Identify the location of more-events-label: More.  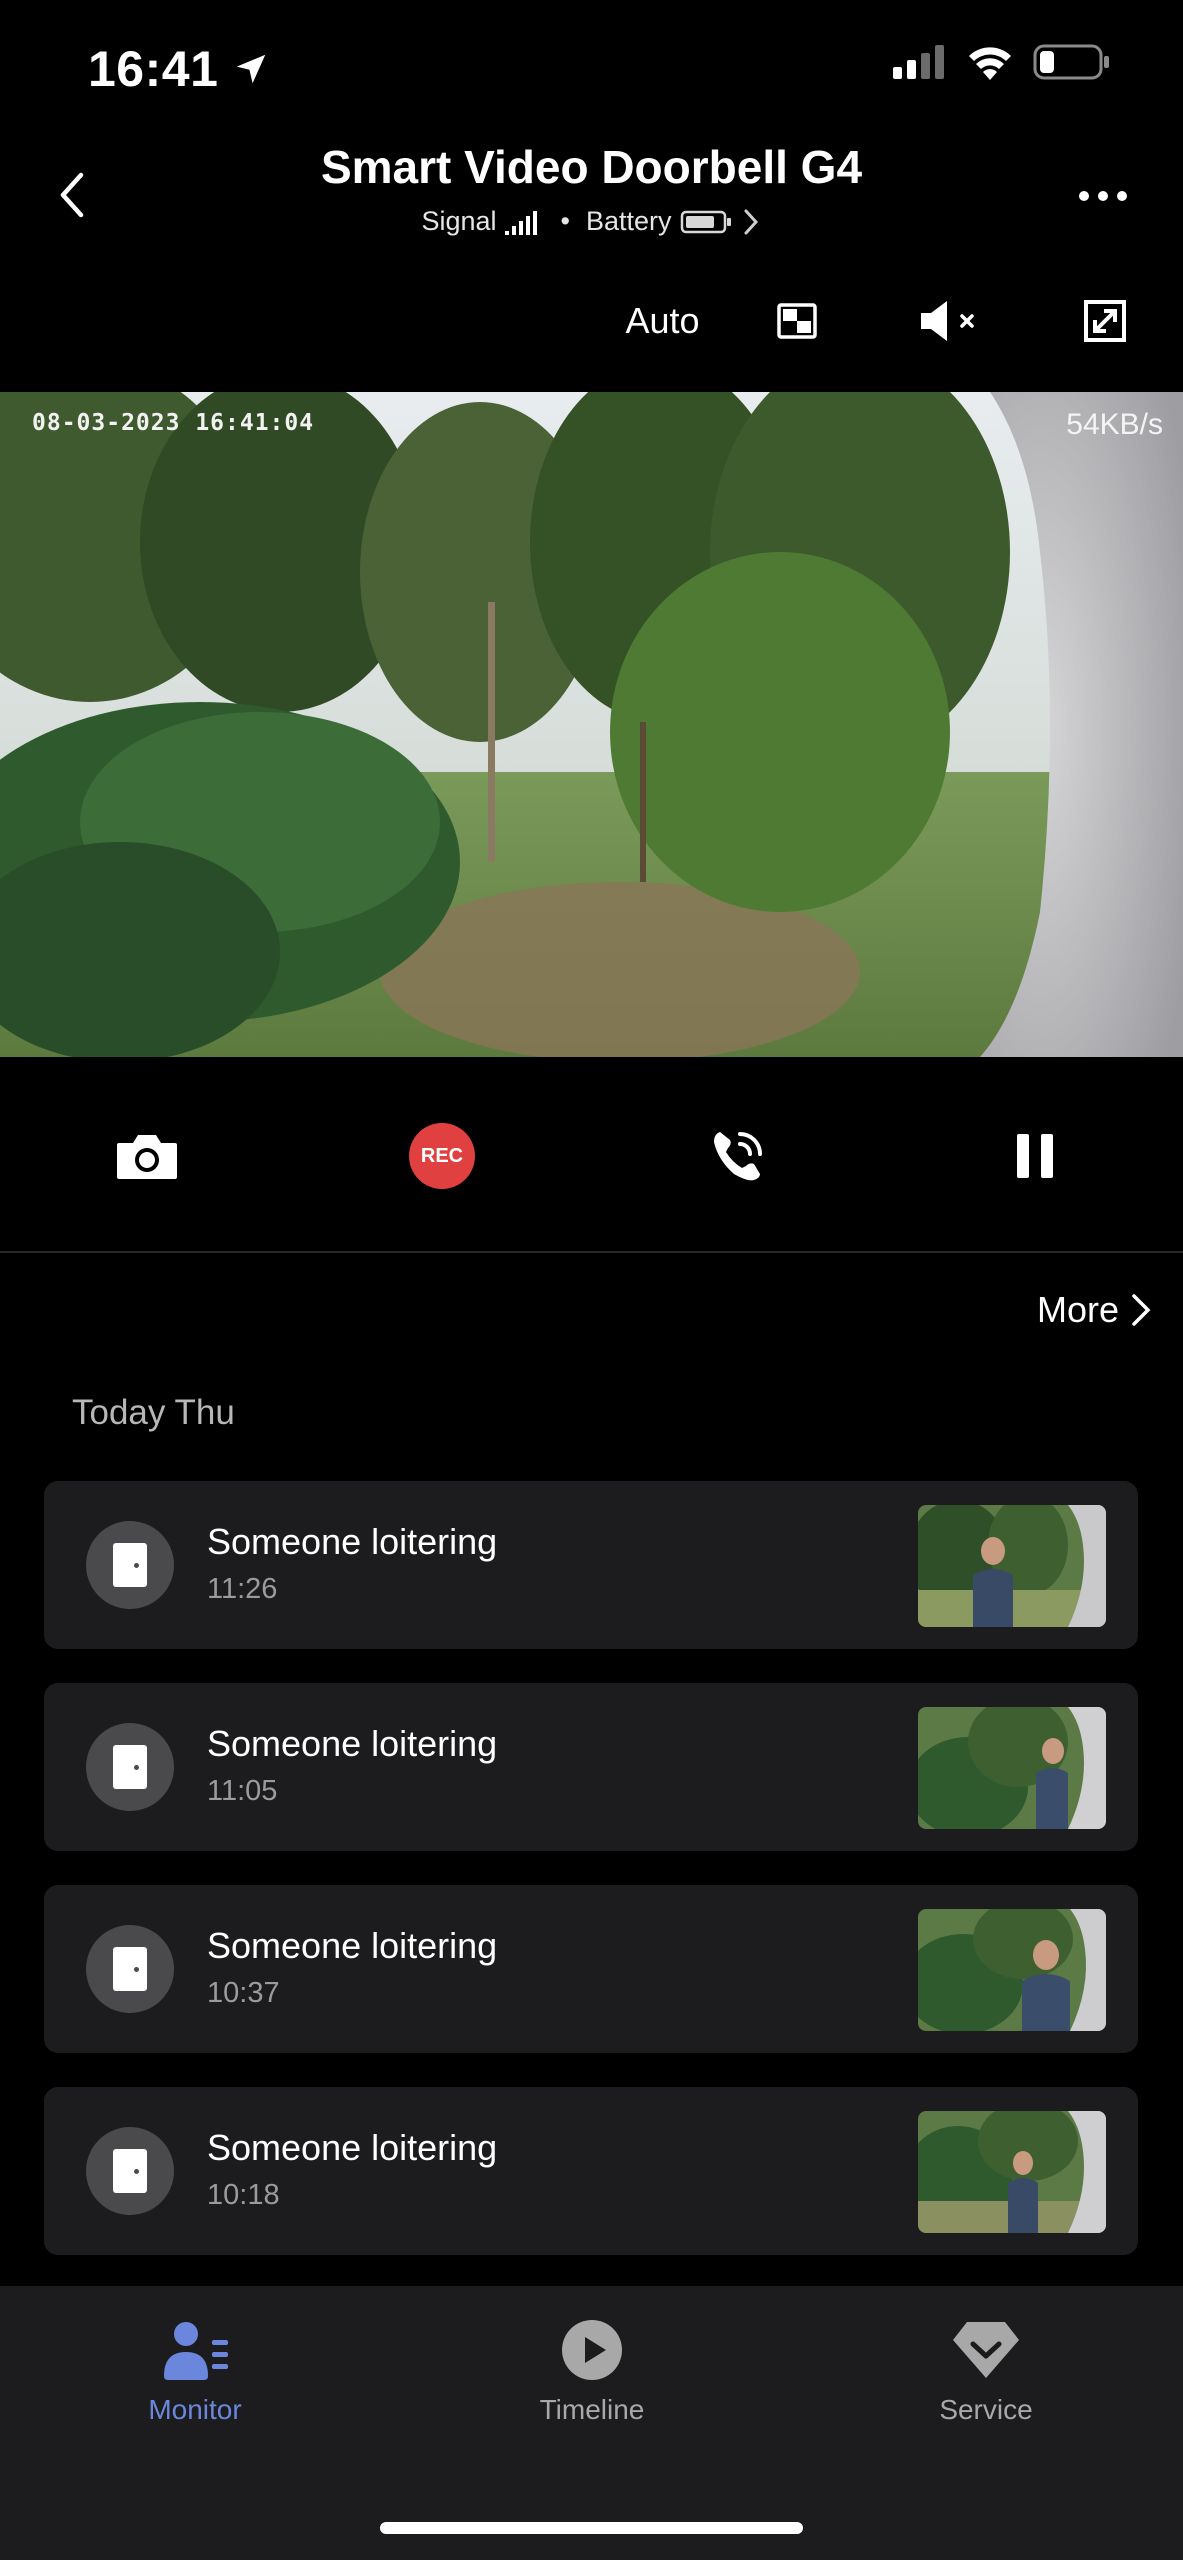
(1077, 1309).